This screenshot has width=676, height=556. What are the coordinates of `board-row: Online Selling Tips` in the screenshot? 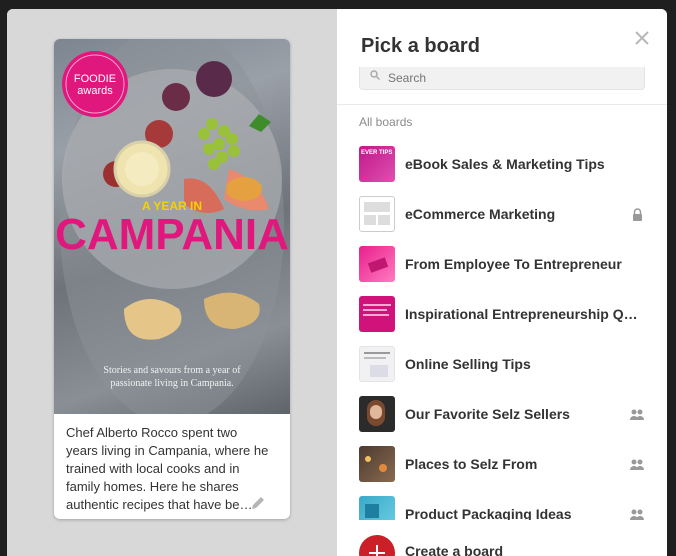 It's located at (502, 365).